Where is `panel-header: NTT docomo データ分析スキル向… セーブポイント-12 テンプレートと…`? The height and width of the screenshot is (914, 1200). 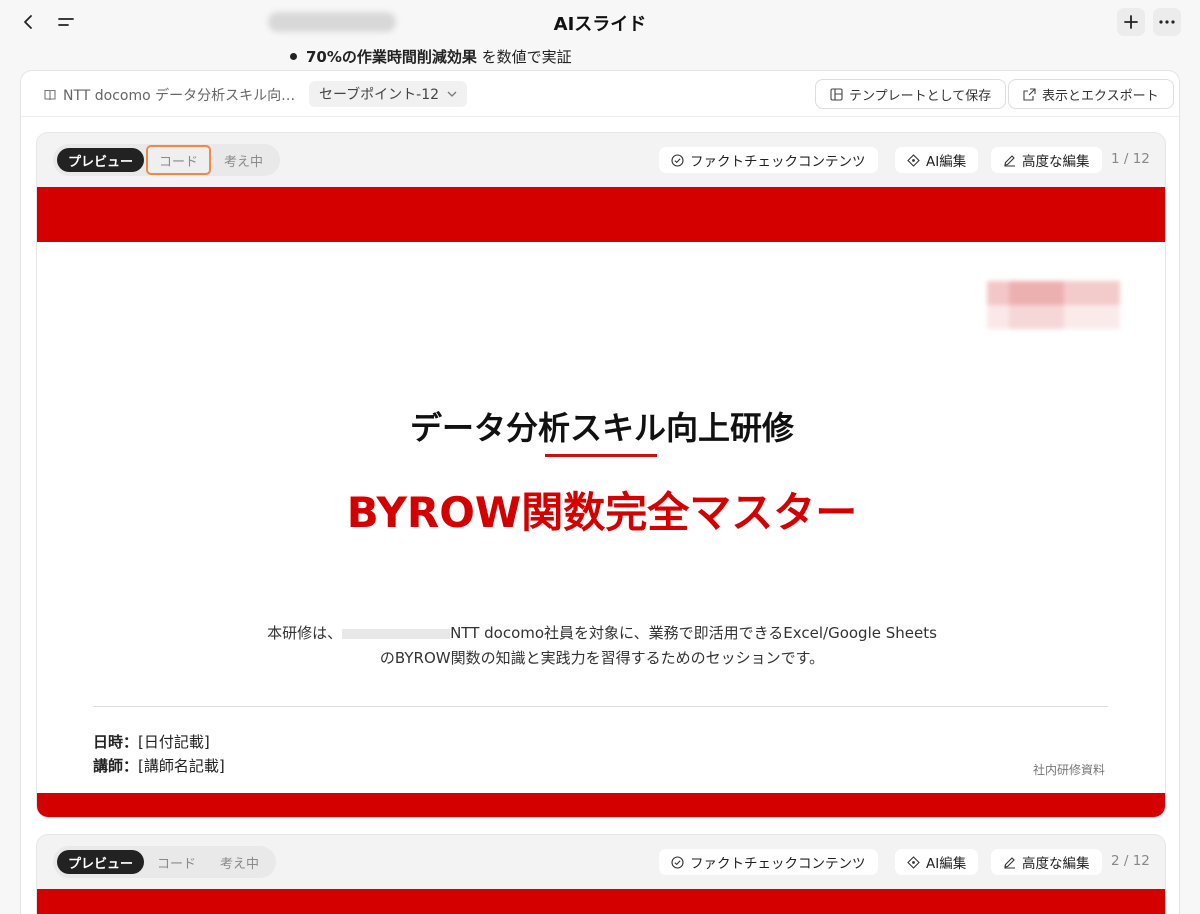 panel-header: NTT docomo データ分析スキル向… セーブポイント-12 テンプレートと… is located at coordinates (601, 94).